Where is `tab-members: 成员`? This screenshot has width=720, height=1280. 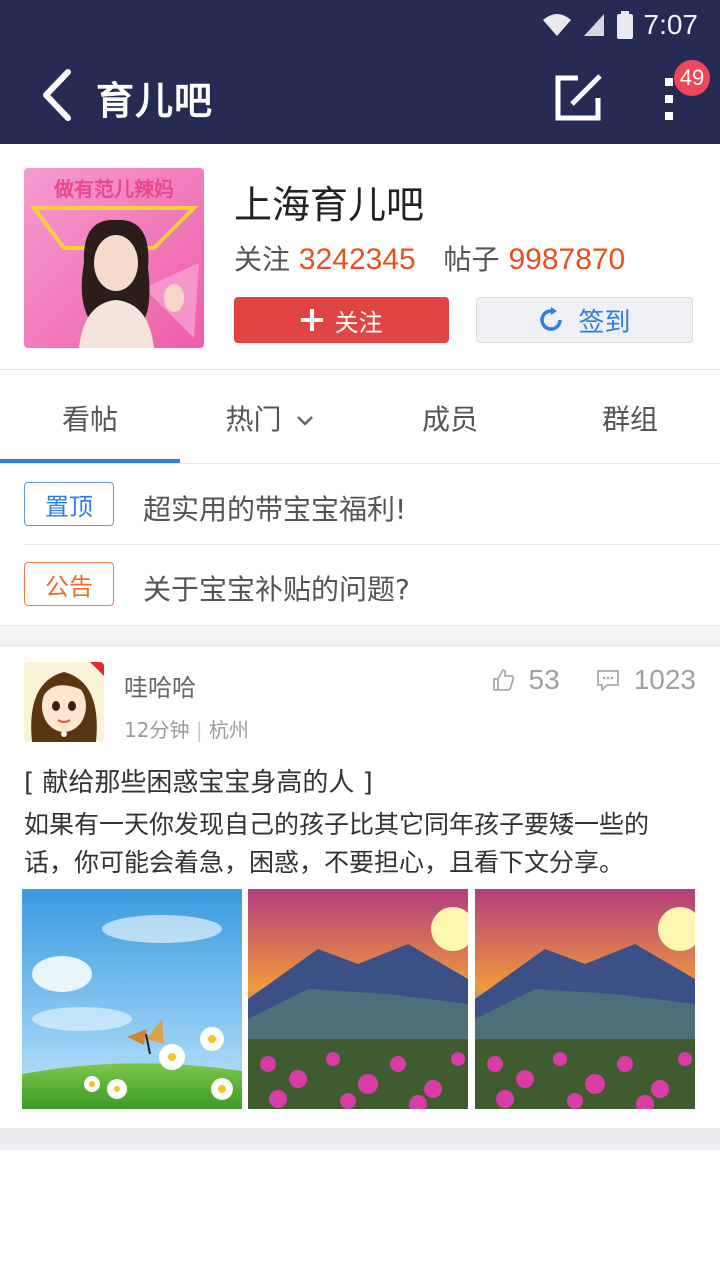 tab-members: 成员 is located at coordinates (450, 418).